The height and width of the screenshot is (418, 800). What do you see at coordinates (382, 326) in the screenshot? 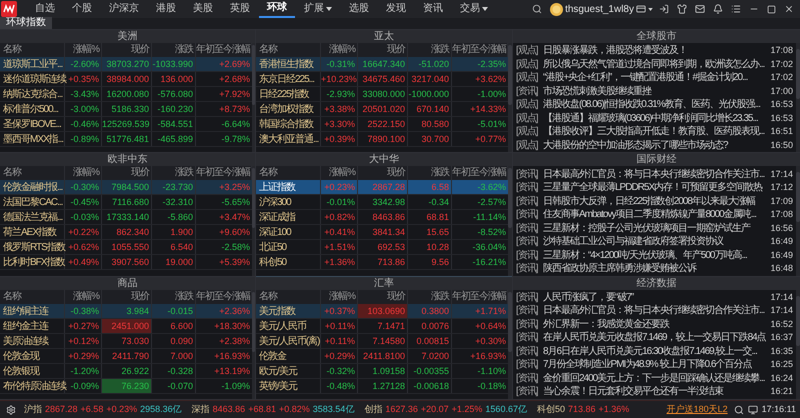
I see `table-row: 美元/人民币 +0.11% 7.1471 0.0076 +0.64%` at bounding box center [382, 326].